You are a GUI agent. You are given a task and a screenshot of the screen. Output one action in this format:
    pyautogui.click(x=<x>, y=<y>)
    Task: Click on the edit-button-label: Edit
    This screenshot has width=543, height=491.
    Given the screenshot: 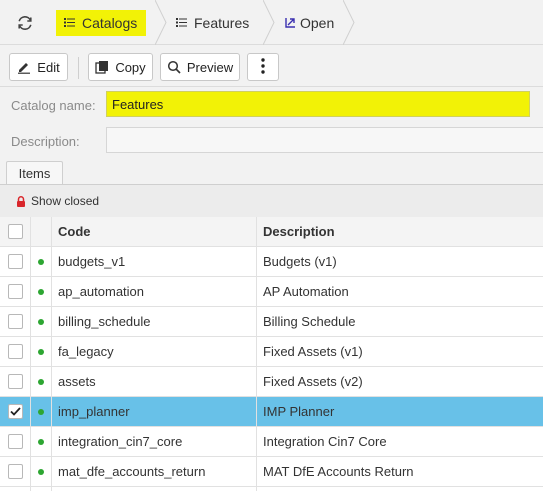 What is the action you would take?
    pyautogui.click(x=48, y=67)
    